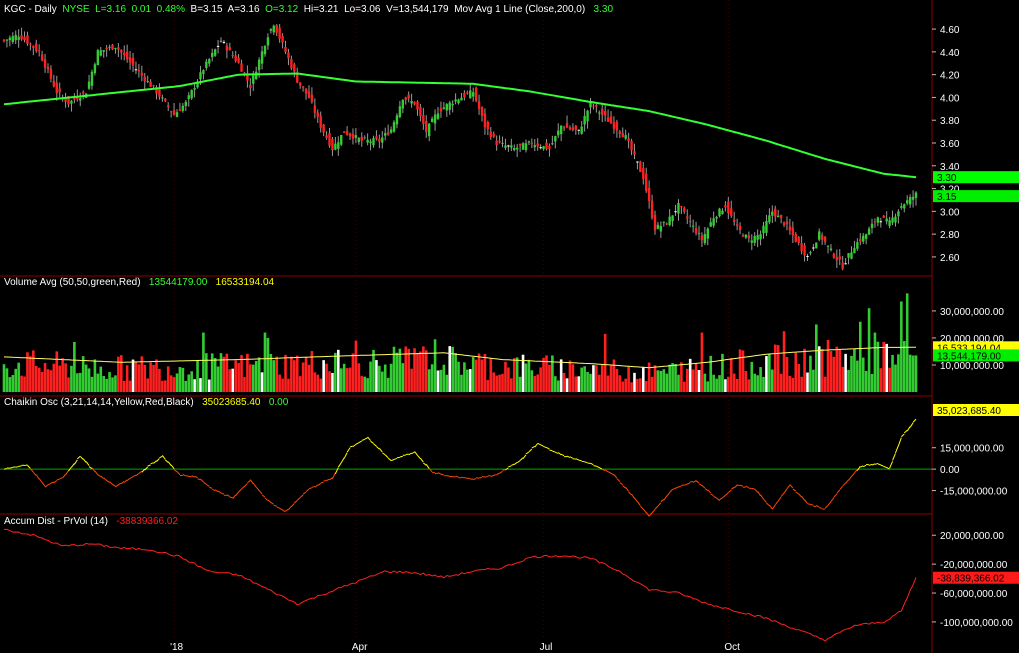  What do you see at coordinates (76, 9) in the screenshot?
I see `exchange-label: NYSE` at bounding box center [76, 9].